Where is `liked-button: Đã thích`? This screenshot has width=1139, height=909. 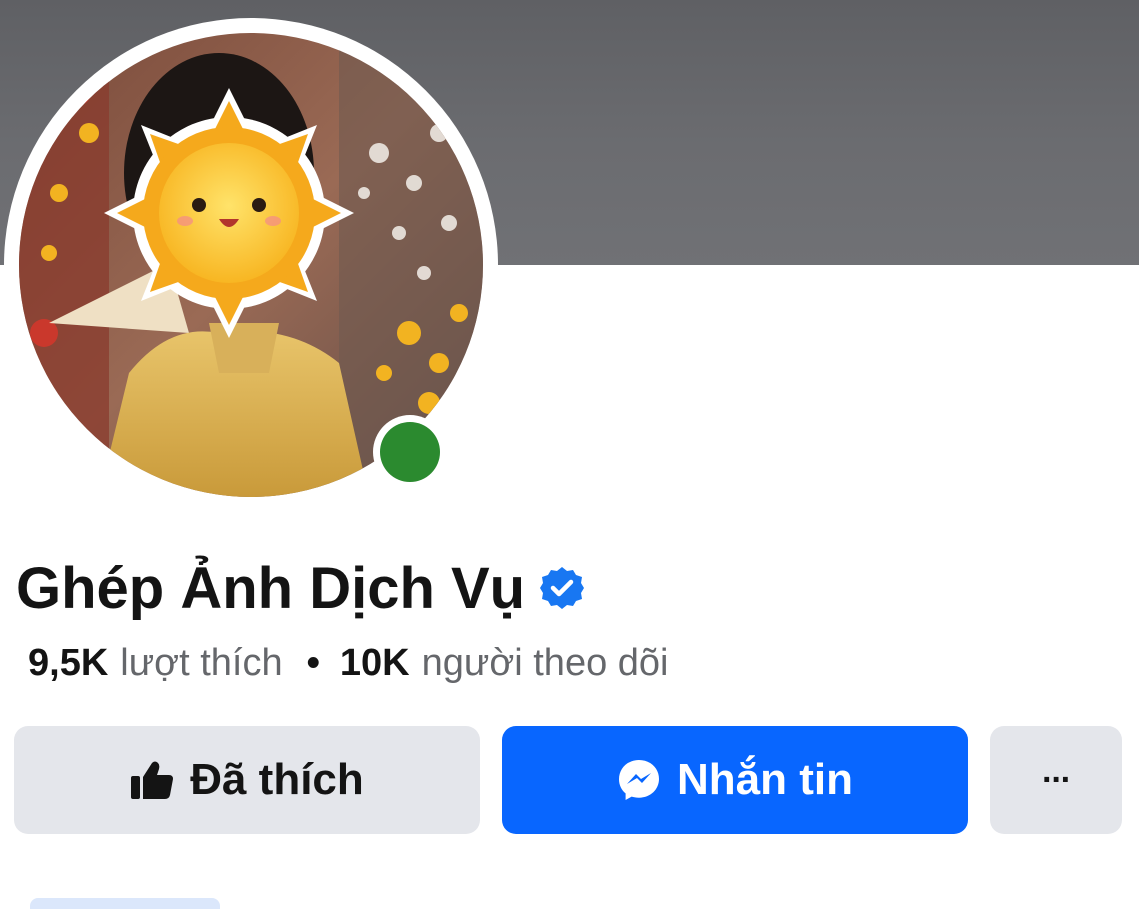
liked-button: Đã thích is located at coordinates (247, 780).